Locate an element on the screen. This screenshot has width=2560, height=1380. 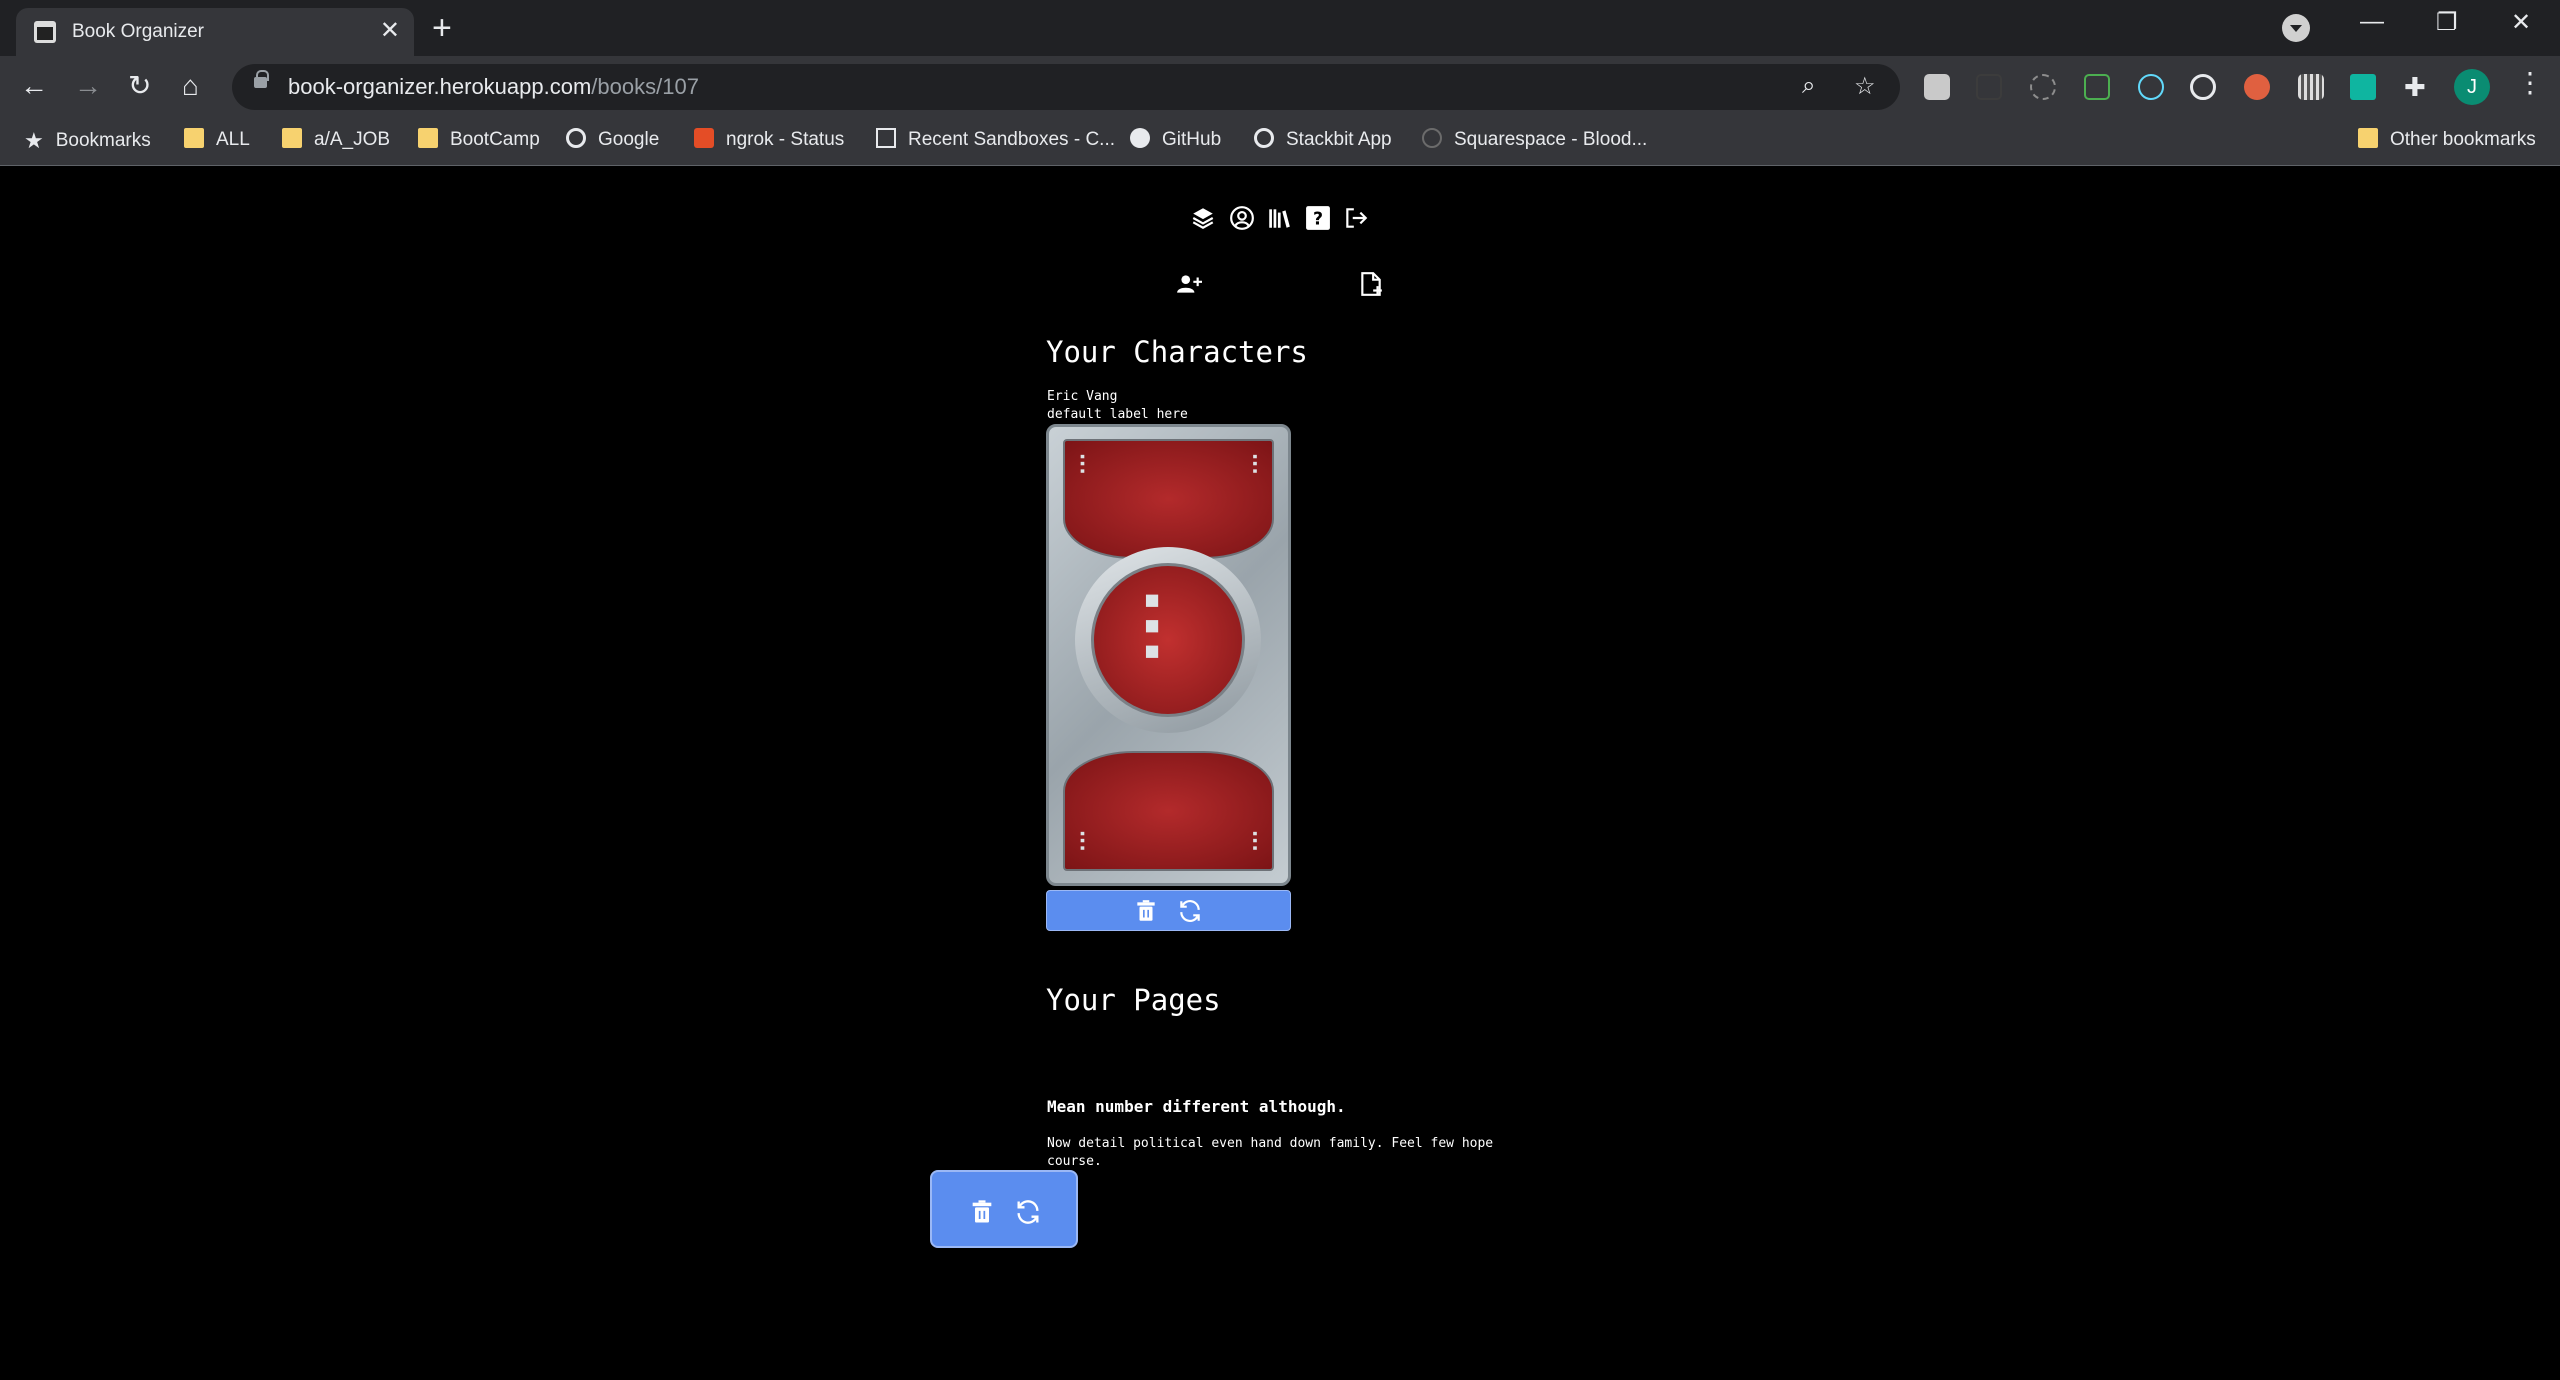
github-icon is located at coordinates (1140, 138).